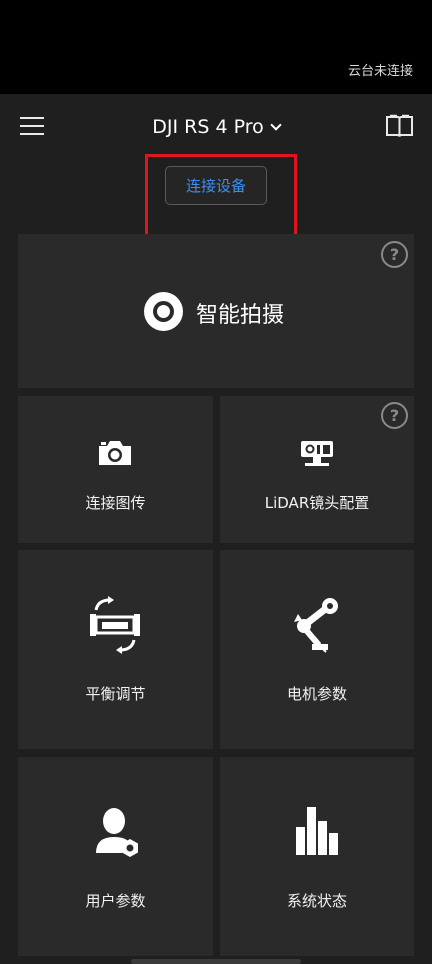 The image size is (432, 964). I want to click on balance-adjust-label: 平衡调节, so click(115, 694).